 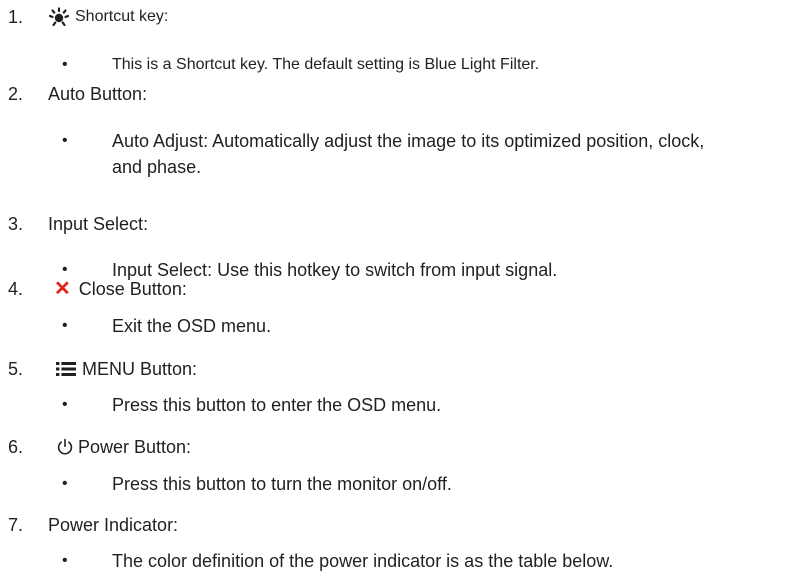 What do you see at coordinates (140, 368) in the screenshot?
I see `item-title: MENU Button:` at bounding box center [140, 368].